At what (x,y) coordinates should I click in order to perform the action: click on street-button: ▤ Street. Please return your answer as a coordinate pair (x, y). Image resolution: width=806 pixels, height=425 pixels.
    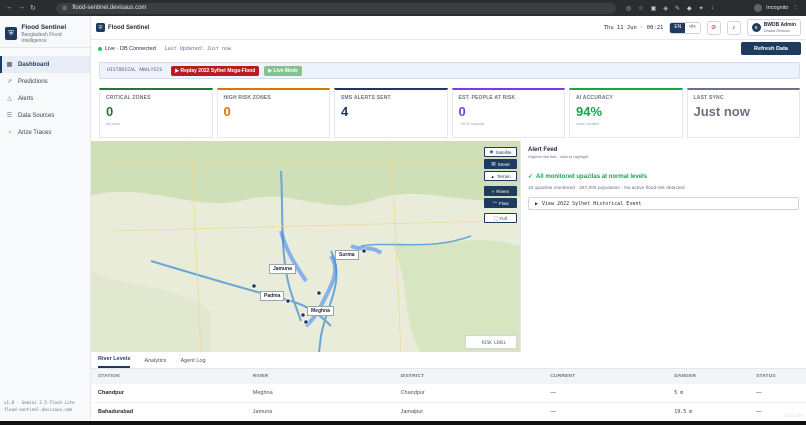
    Looking at the image, I should click on (500, 164).